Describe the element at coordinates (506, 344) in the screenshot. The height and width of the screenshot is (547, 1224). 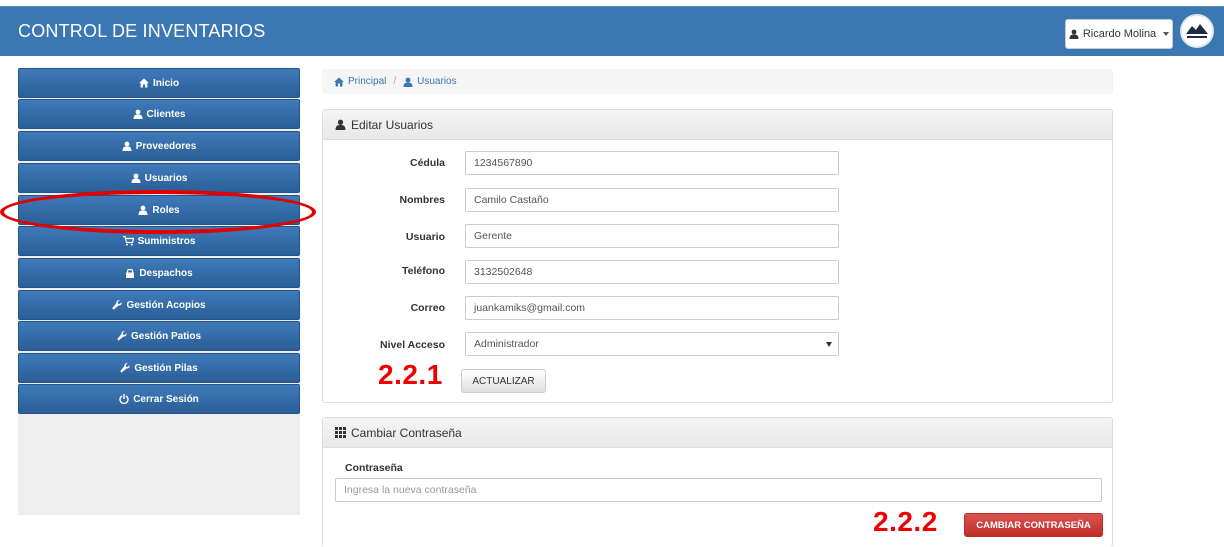
I see `nivel-acceso-value: Administrador` at that location.